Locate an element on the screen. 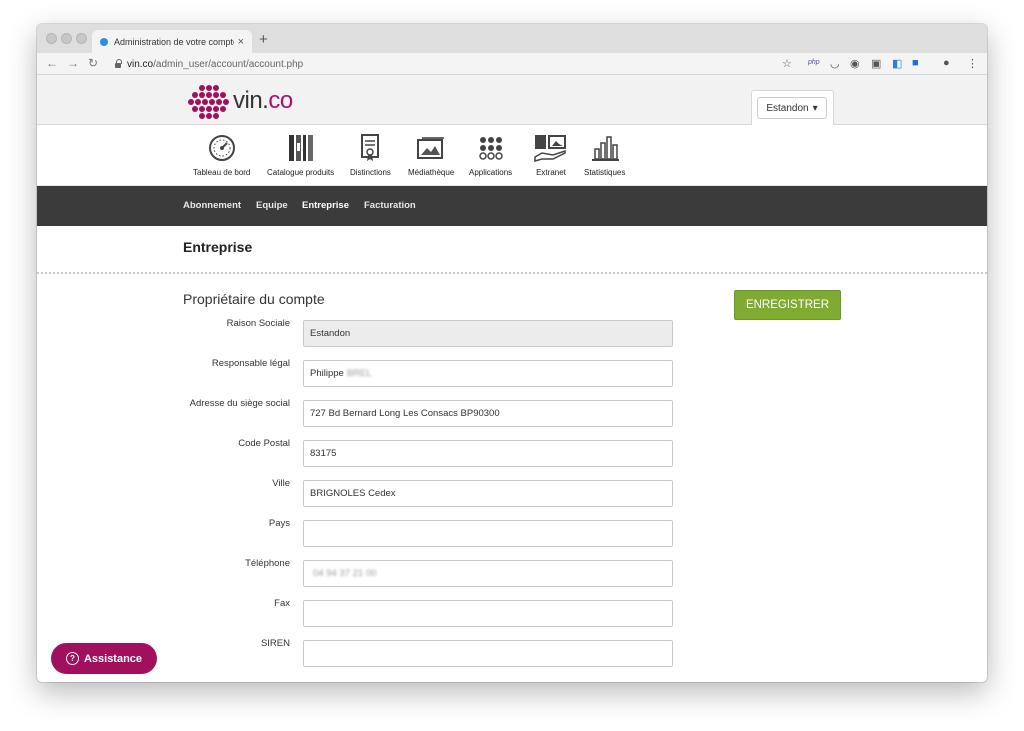 This screenshot has width=1024, height=731. module-mediatheque: Médiathèque is located at coordinates (431, 155).